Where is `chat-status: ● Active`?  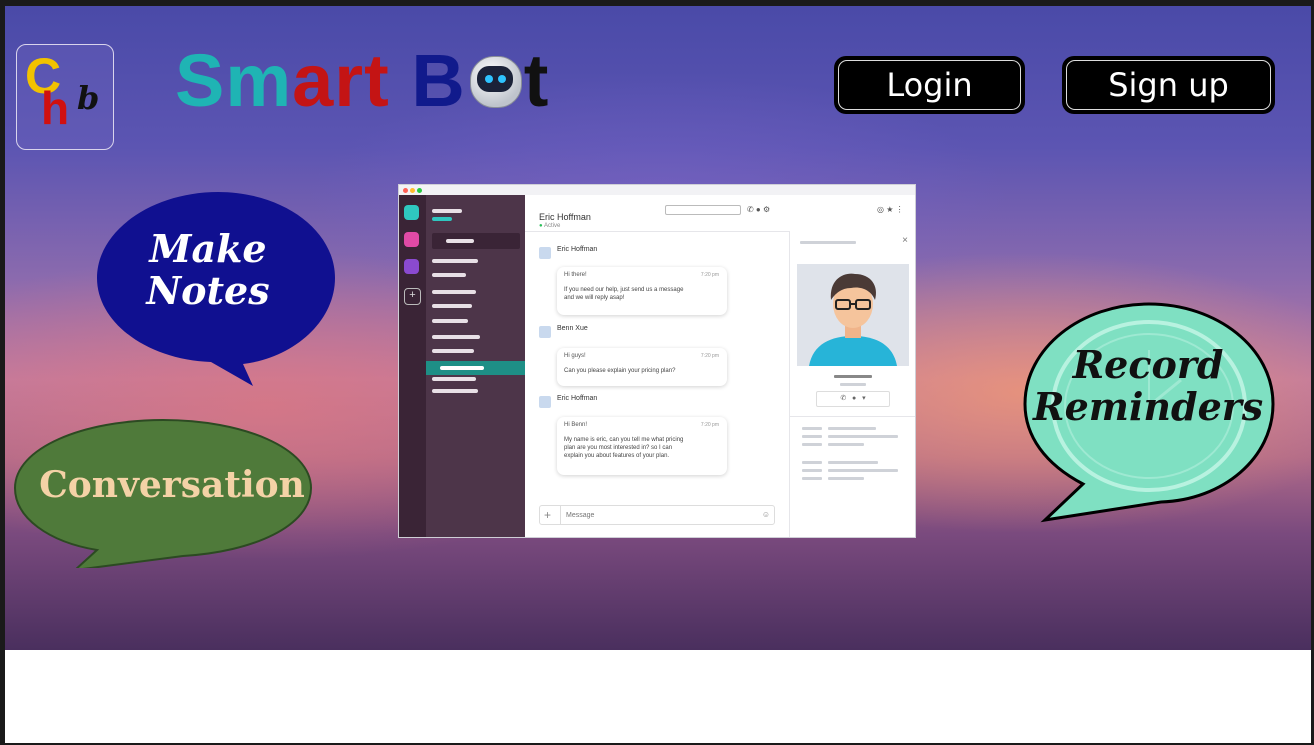 chat-status: ● Active is located at coordinates (550, 226).